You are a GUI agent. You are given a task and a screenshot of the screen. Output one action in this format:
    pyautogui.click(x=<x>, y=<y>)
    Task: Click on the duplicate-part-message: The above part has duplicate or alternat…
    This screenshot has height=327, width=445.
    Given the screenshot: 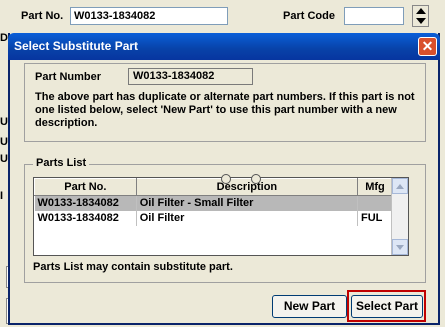 What is the action you would take?
    pyautogui.click(x=225, y=110)
    